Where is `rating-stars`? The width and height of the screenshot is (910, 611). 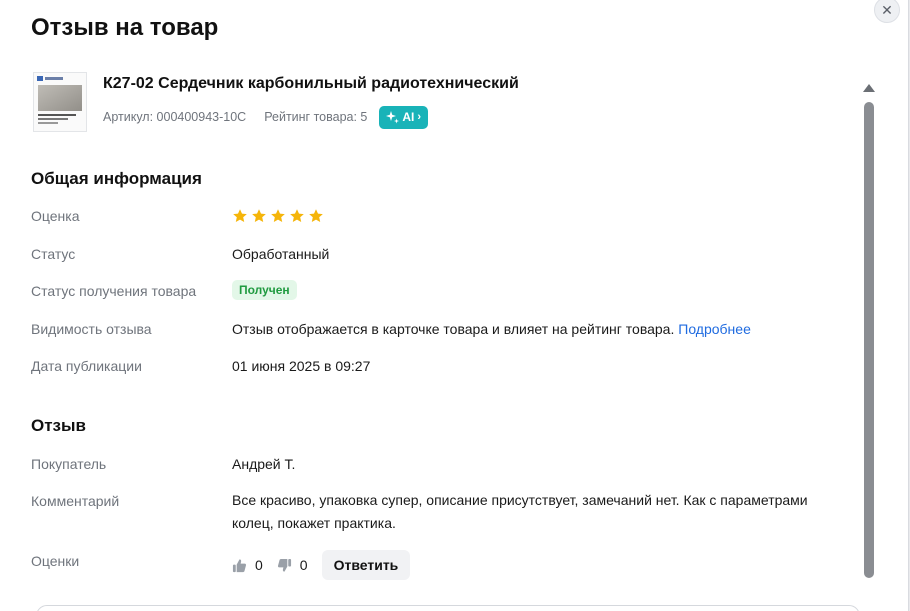
rating-stars is located at coordinates (278, 216).